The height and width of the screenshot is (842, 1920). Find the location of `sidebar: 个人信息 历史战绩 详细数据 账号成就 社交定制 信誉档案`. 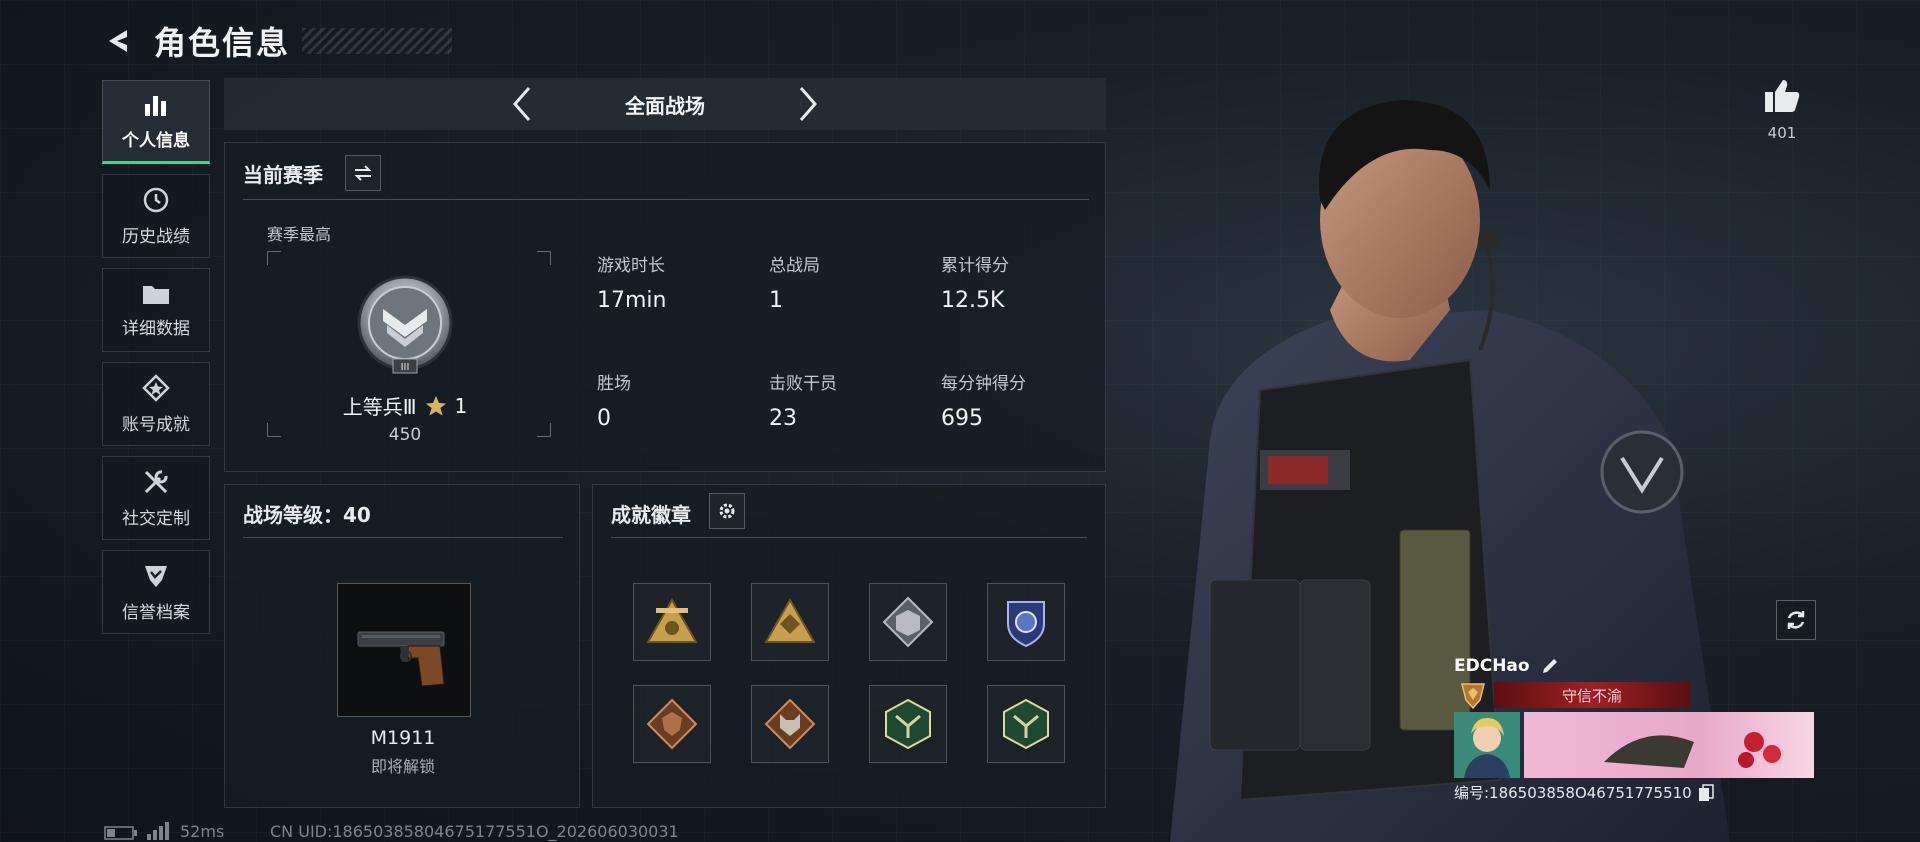

sidebar: 个人信息 历史战绩 详细数据 账号成就 社交定制 信誉档案 is located at coordinates (156, 357).